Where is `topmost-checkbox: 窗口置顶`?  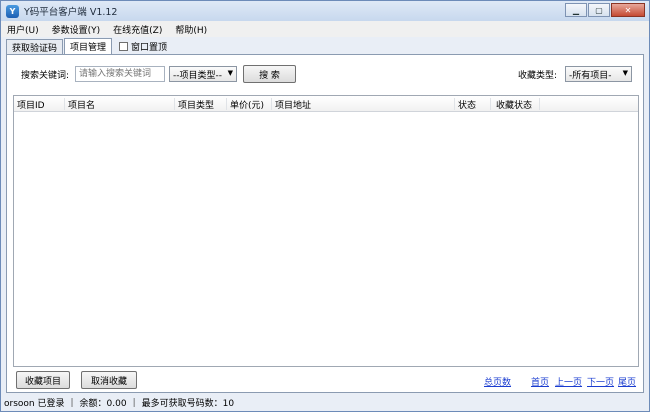 topmost-checkbox: 窗口置顶 is located at coordinates (143, 46).